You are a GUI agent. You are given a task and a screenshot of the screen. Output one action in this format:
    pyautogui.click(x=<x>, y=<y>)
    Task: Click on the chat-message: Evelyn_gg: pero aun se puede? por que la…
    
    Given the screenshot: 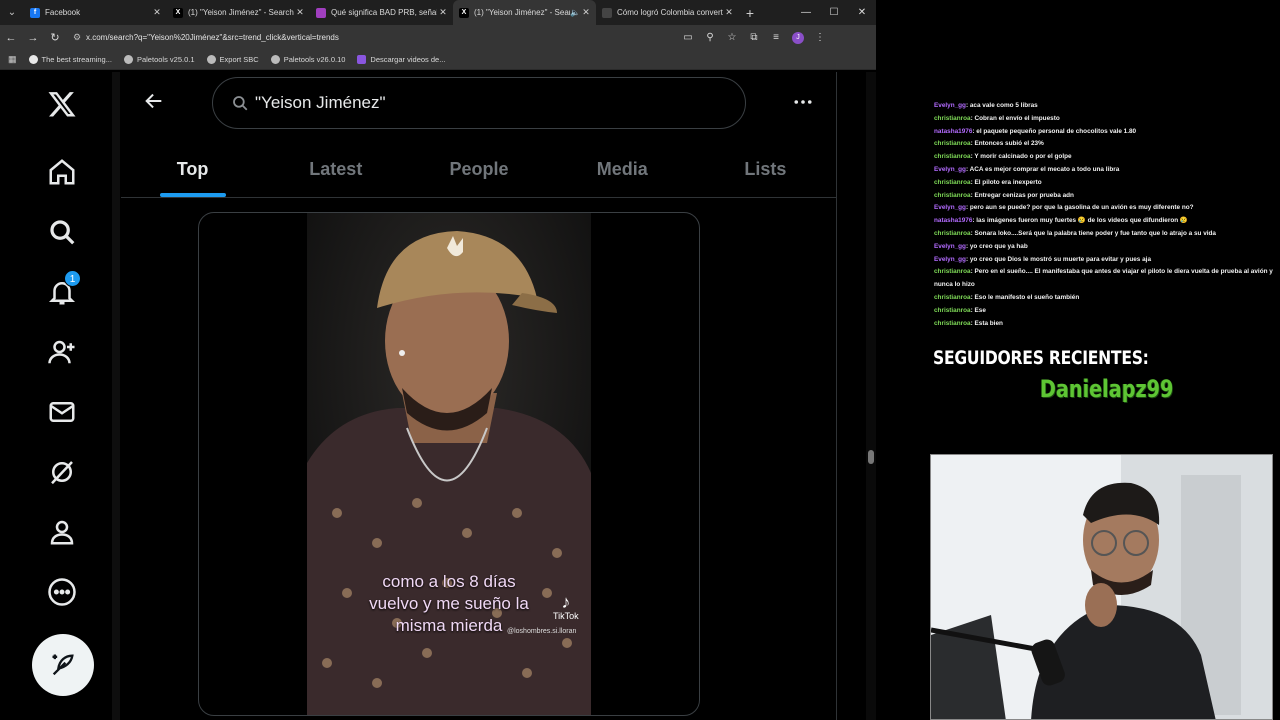 What is the action you would take?
    pyautogui.click(x=1107, y=208)
    